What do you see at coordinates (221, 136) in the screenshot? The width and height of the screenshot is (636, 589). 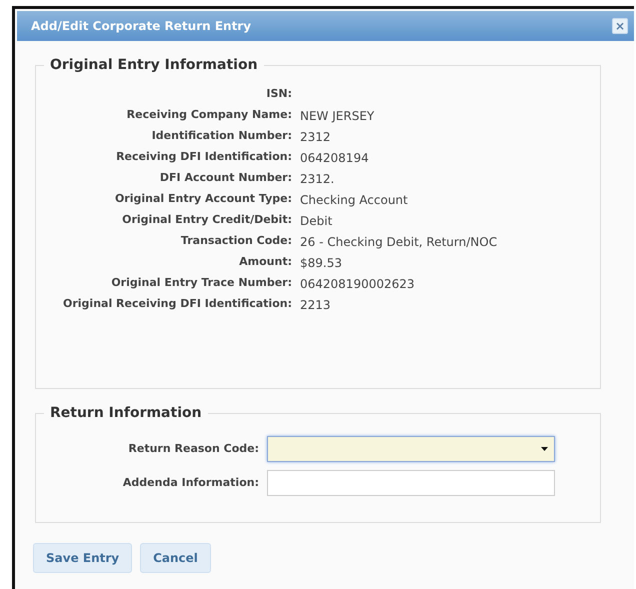 I see `field-label: Identification Number:` at bounding box center [221, 136].